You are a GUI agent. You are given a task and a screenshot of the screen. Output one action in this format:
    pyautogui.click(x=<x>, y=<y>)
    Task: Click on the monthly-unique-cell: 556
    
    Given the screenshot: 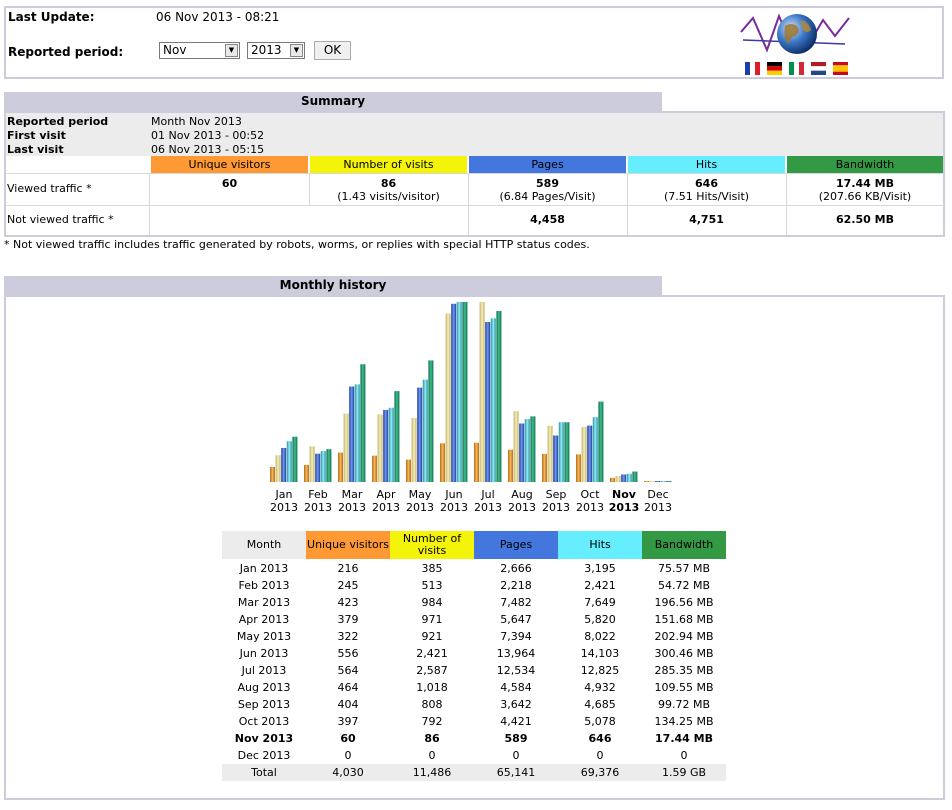 What is the action you would take?
    pyautogui.click(x=348, y=653)
    